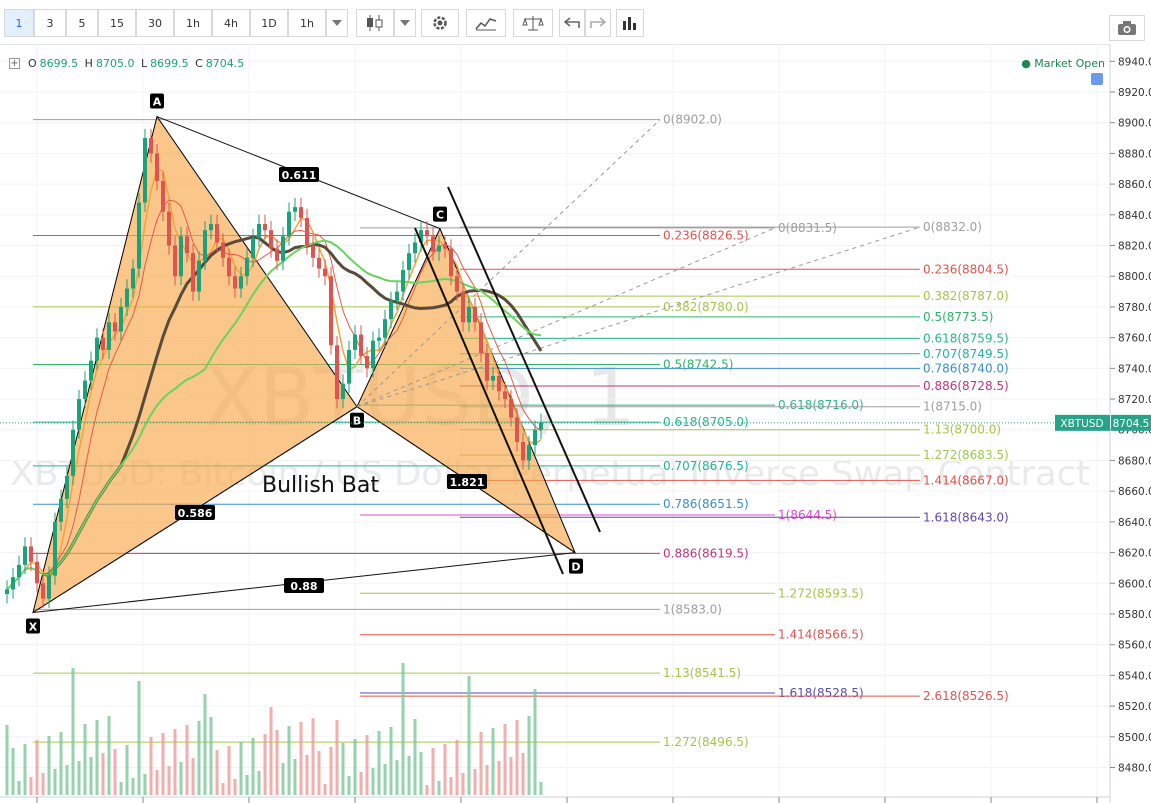  I want to click on price-axis-label: 8540.0, so click(1134, 676).